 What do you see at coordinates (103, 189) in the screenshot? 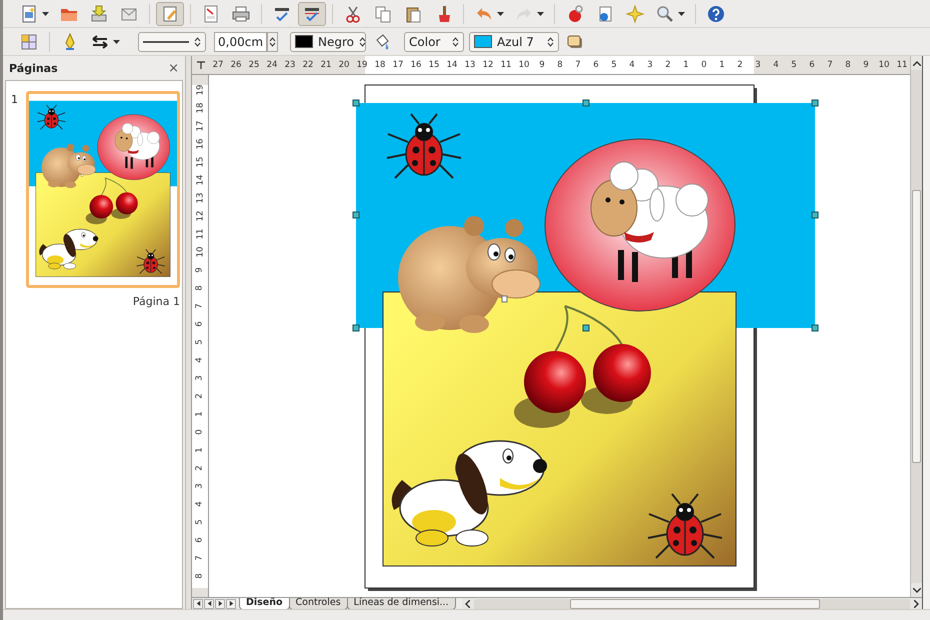
I see `page-thumbnail` at bounding box center [103, 189].